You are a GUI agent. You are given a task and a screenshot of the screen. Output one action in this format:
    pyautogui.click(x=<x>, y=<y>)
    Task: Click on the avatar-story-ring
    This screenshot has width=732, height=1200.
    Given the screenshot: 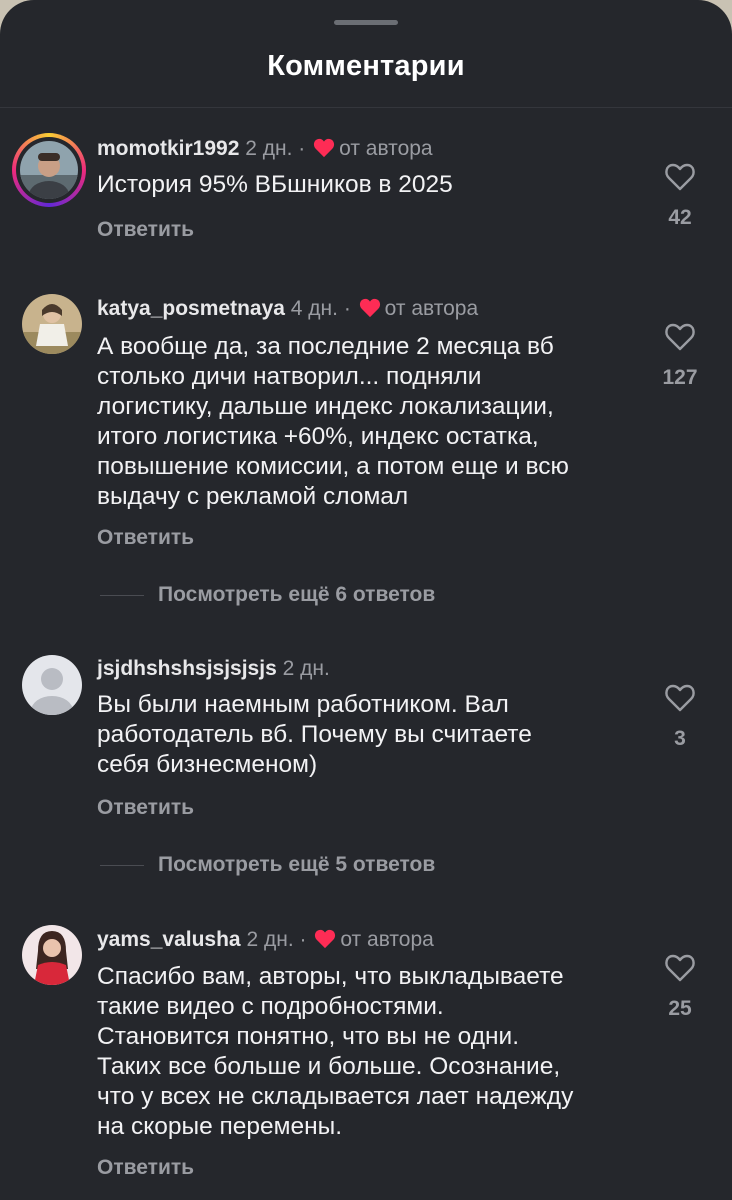 What is the action you would take?
    pyautogui.click(x=49, y=170)
    